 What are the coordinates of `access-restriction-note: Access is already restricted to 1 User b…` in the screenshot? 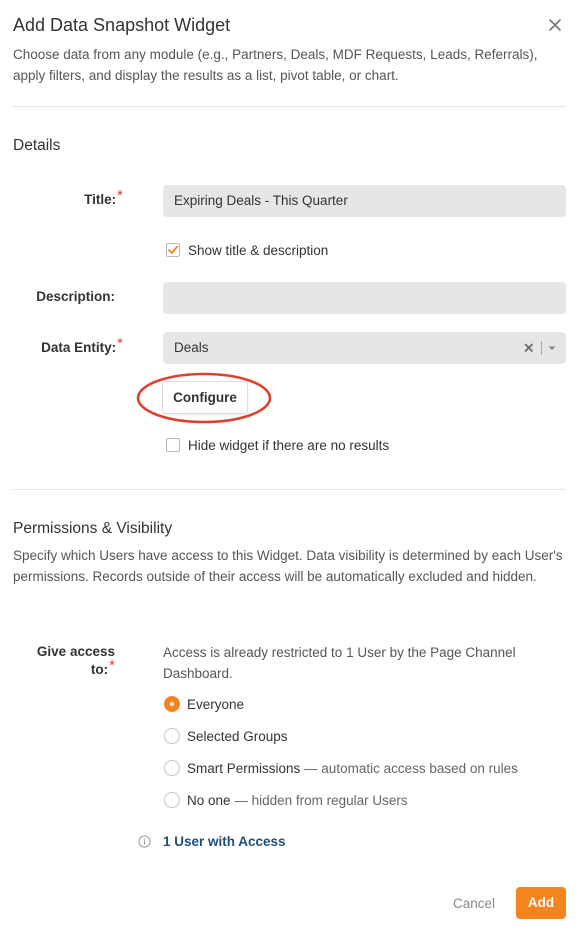 It's located at (339, 663).